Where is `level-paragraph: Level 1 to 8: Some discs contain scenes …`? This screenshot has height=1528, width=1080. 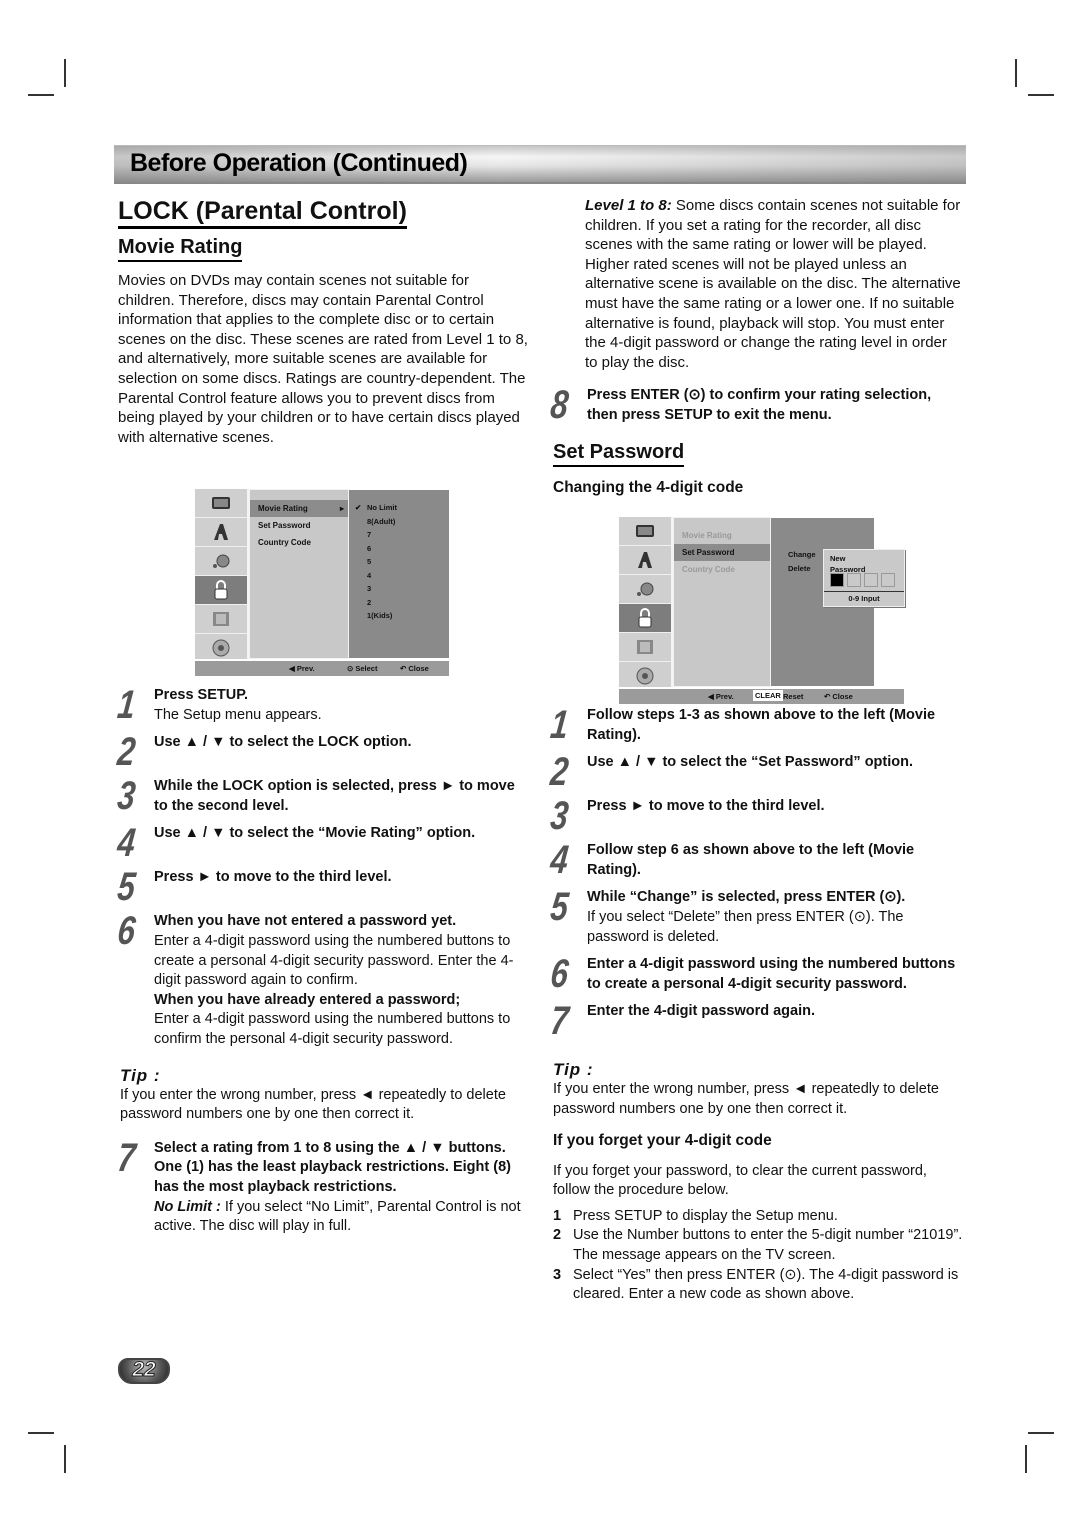
level-paragraph: Level 1 to 8: Some discs contain scenes … is located at coordinates (773, 284).